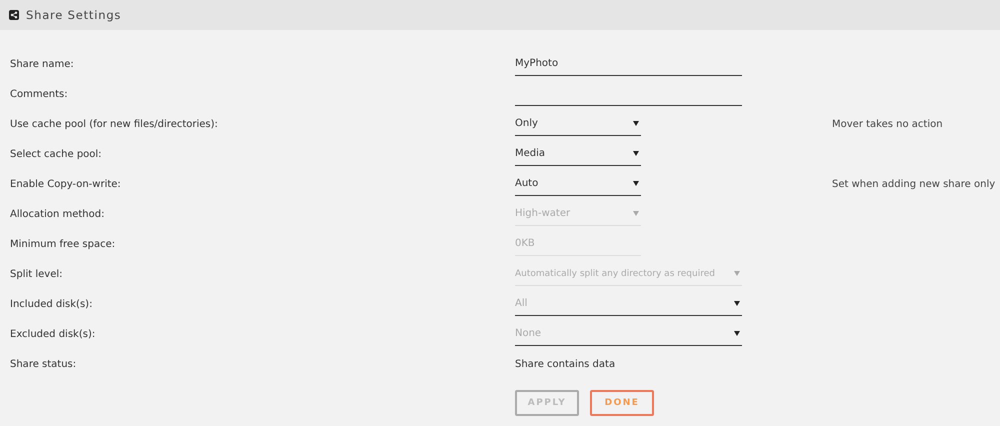  I want to click on done-button: DONE, so click(622, 403).